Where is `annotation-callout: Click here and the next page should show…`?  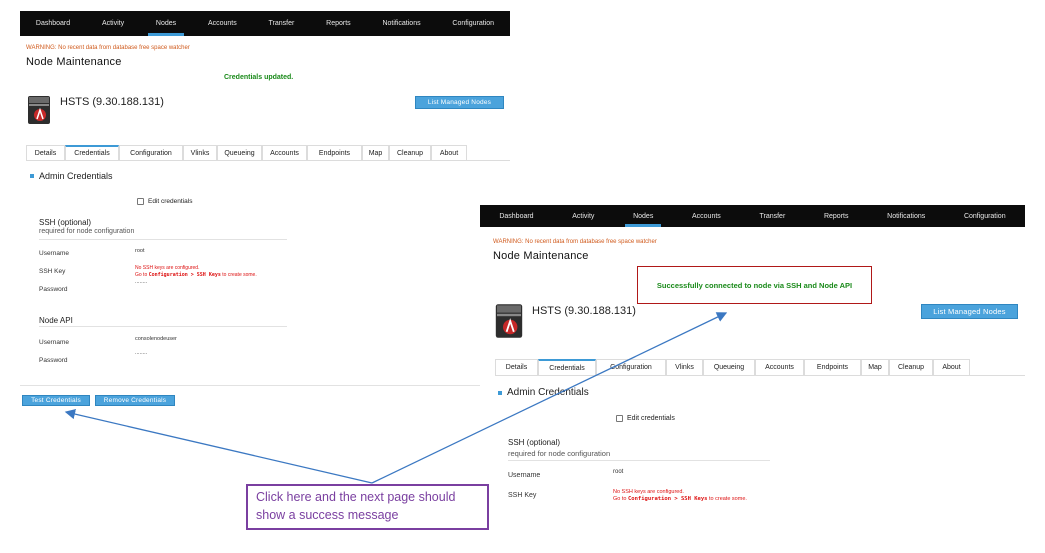
annotation-callout: Click here and the next page should show… is located at coordinates (367, 507).